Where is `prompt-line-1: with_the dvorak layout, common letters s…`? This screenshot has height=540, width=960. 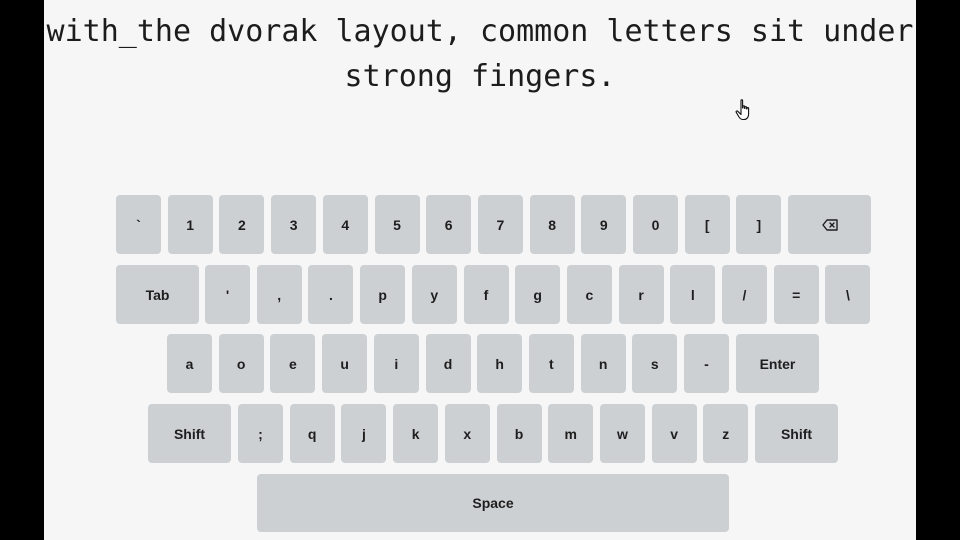 prompt-line-1: with_the dvorak layout, common letters s… is located at coordinates (480, 31).